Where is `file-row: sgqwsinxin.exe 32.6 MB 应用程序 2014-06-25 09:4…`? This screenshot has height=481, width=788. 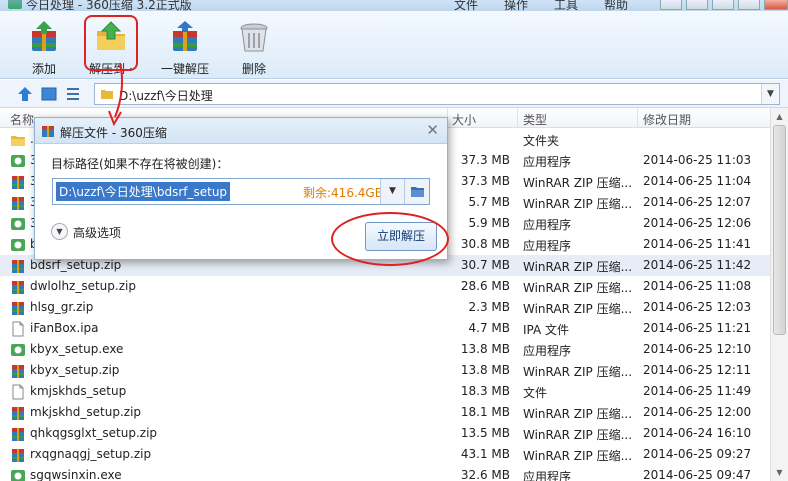 file-row: sgqwsinxin.exe 32.6 MB 应用程序 2014-06-25 09:4… is located at coordinates (385, 473).